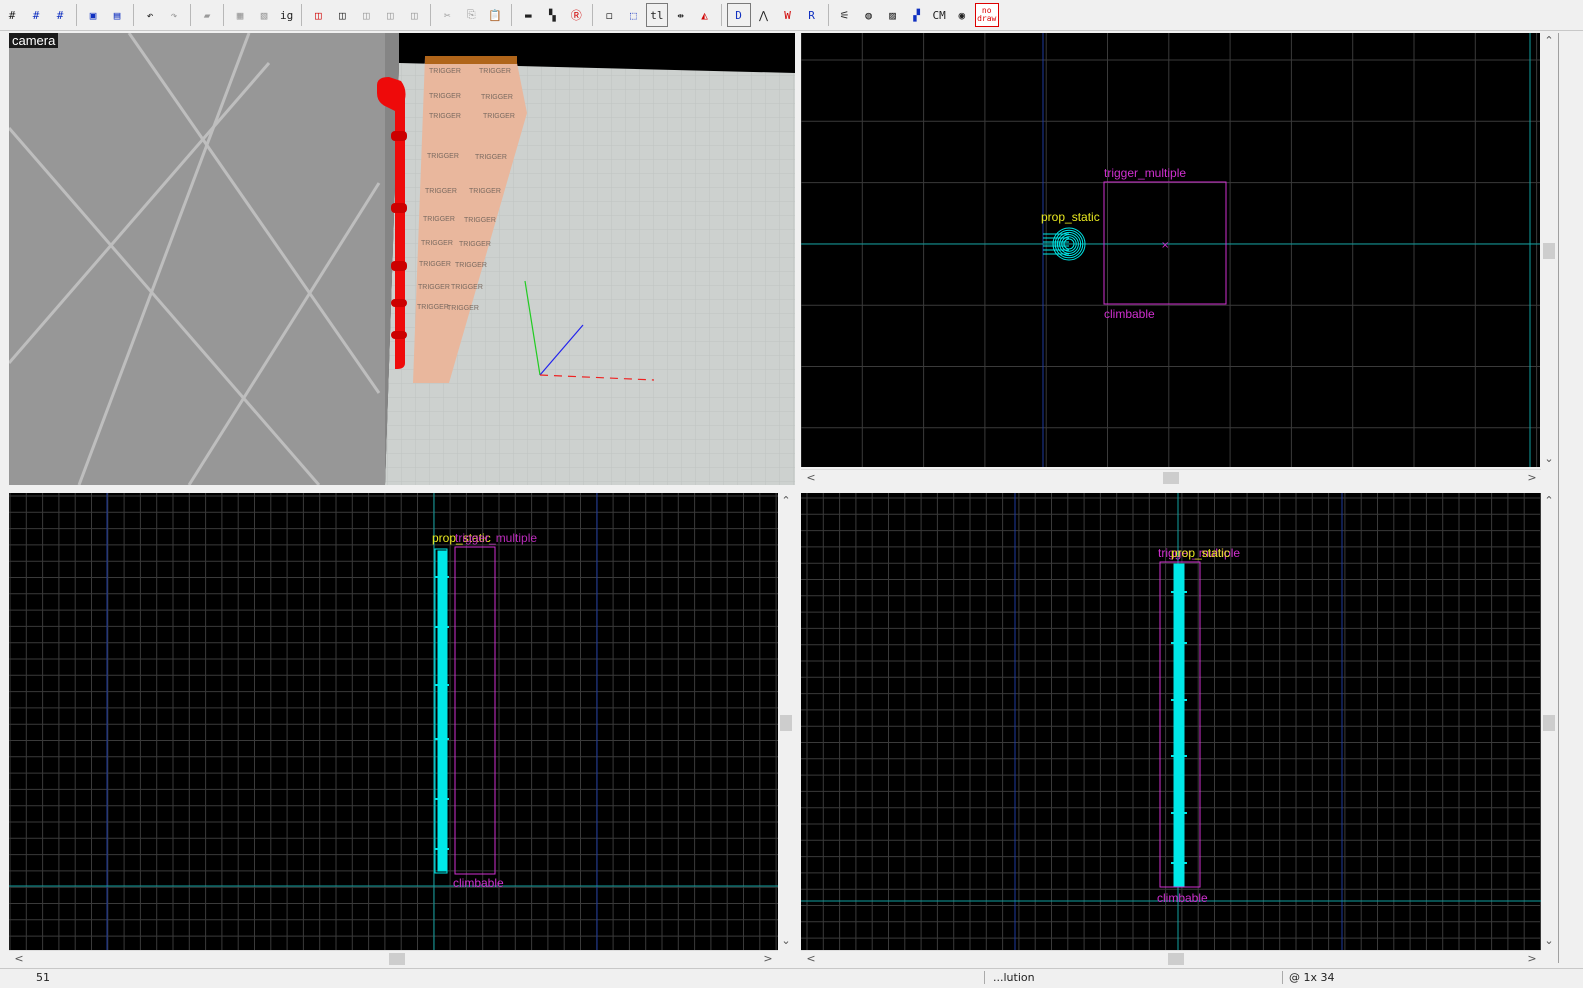 The width and height of the screenshot is (1583, 988). I want to click on prop-static-model, so click(441, 711).